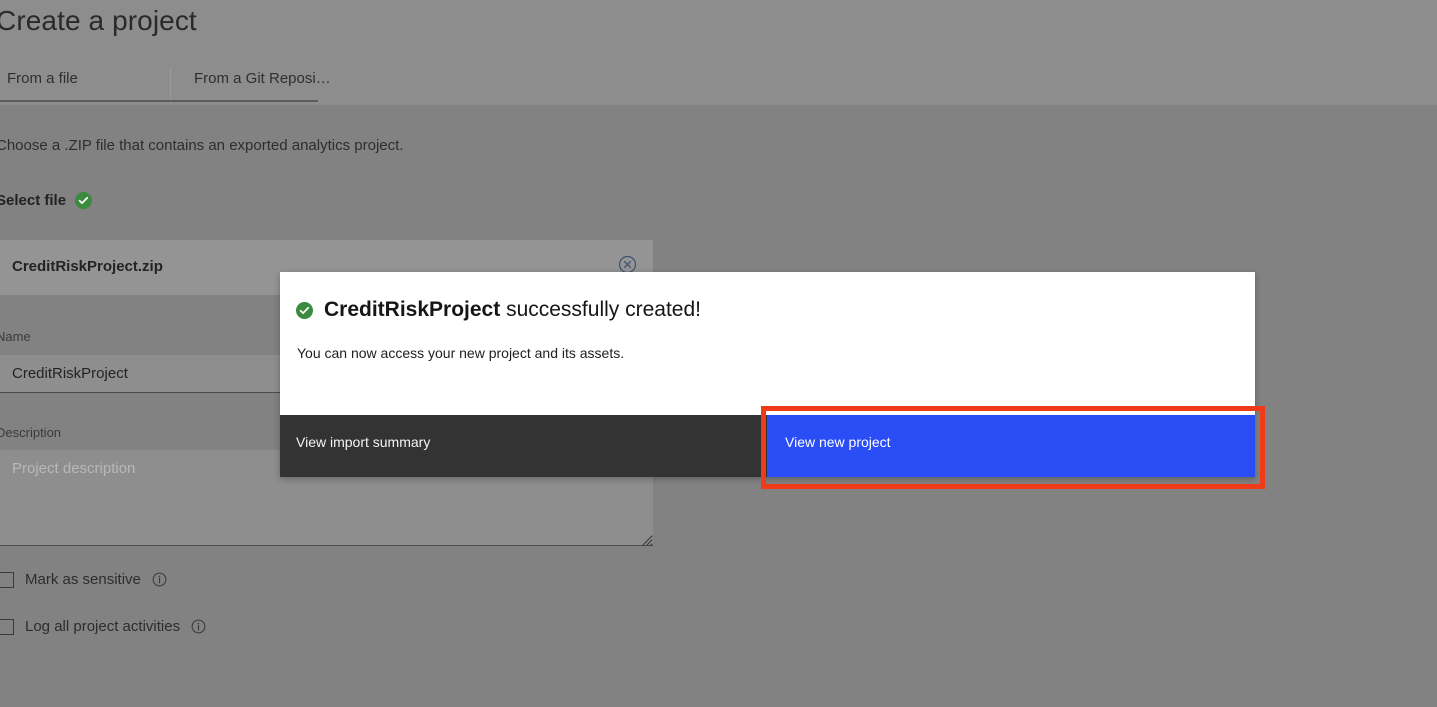 This screenshot has height=707, width=1437. I want to click on checkbox-log-all-project-activities-label: Log all project activities, so click(103, 626).